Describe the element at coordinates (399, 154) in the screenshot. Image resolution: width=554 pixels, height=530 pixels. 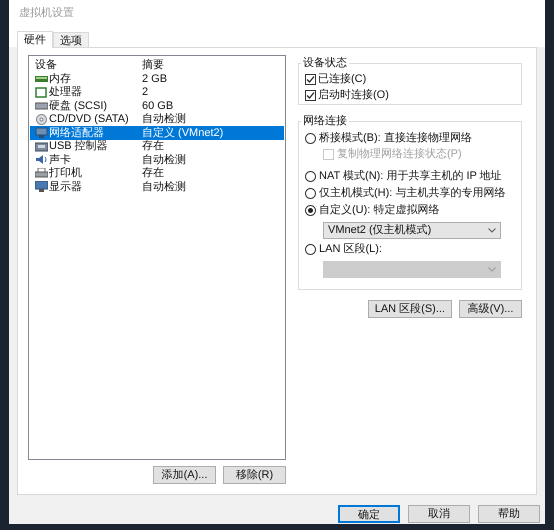
I see `checkbox-label: 复制物理网络连接状态(P)` at that location.